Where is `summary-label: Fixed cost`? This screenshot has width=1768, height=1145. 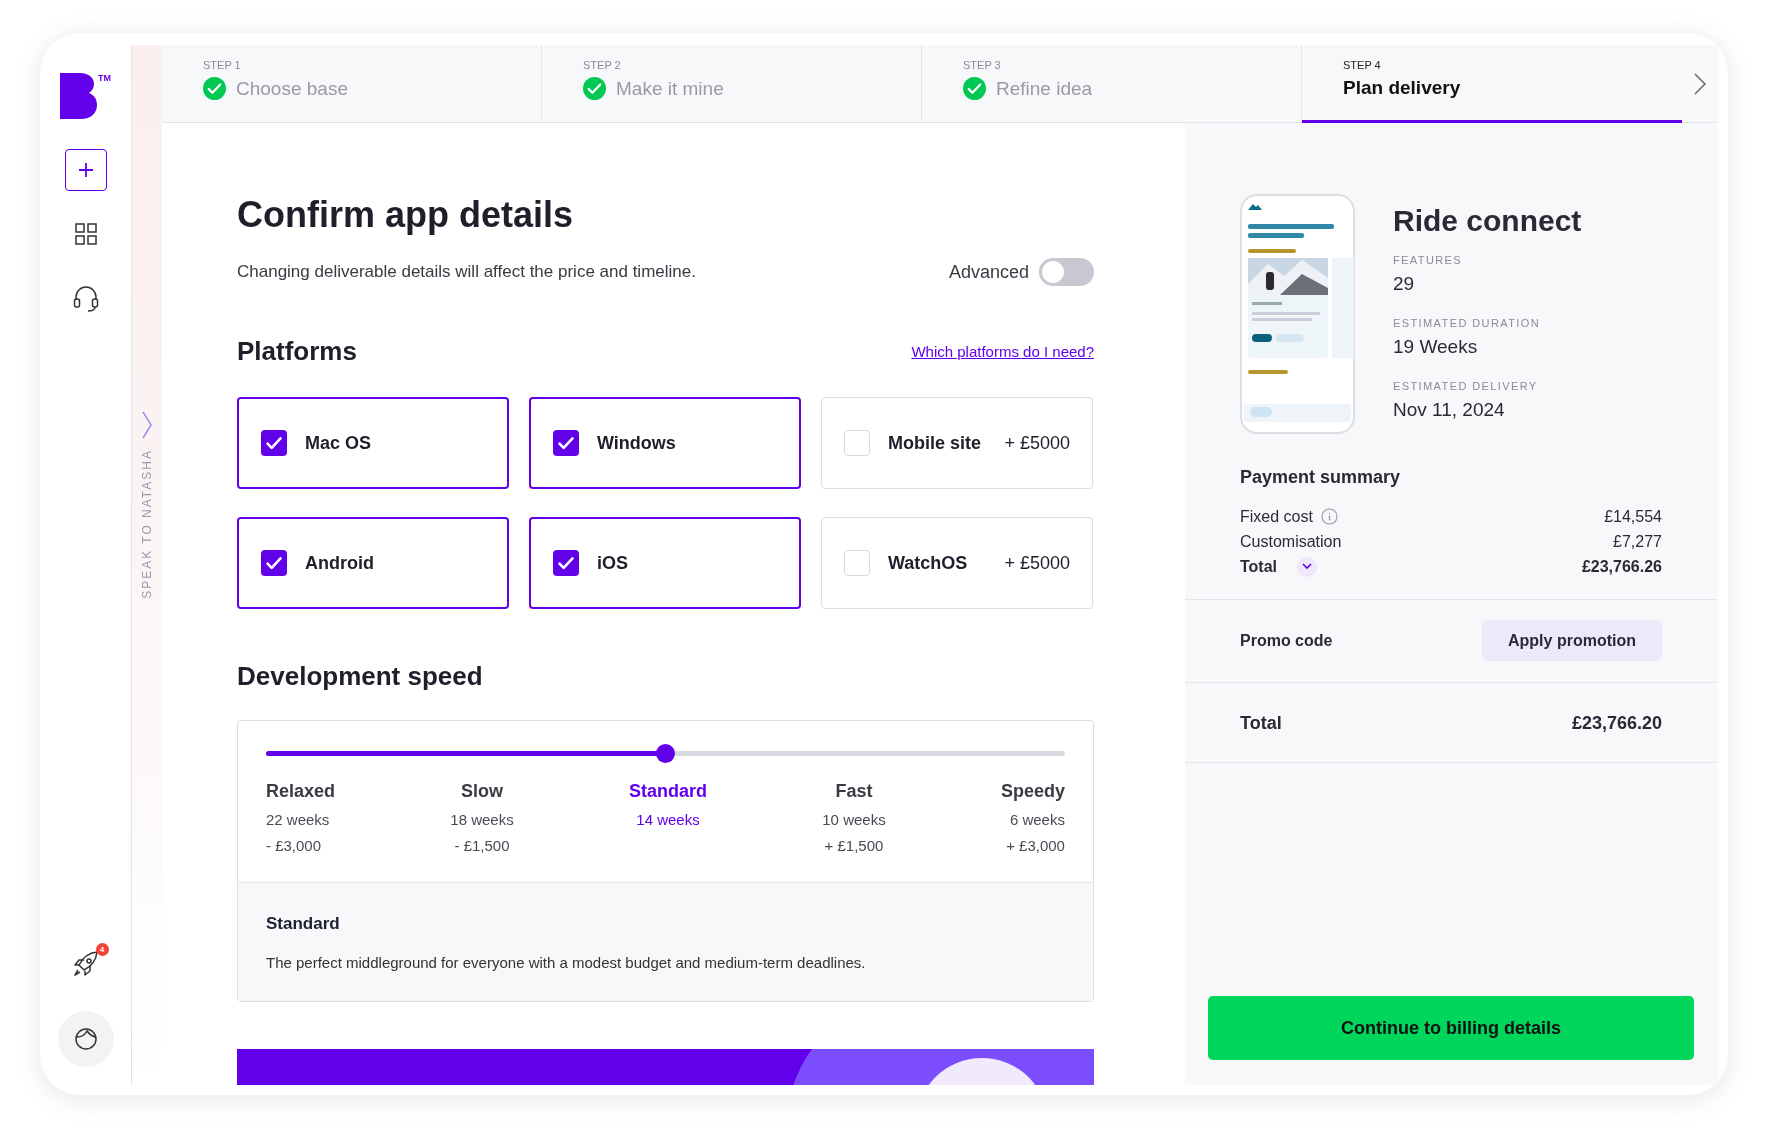
summary-label: Fixed cost is located at coordinates (1276, 516).